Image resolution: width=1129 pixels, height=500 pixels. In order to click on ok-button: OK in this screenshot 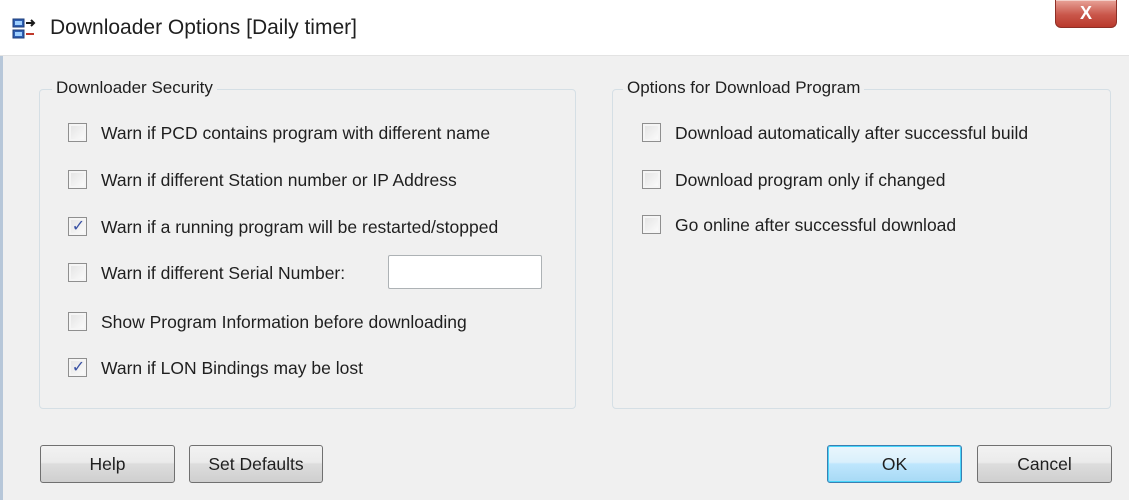, I will do `click(894, 464)`.